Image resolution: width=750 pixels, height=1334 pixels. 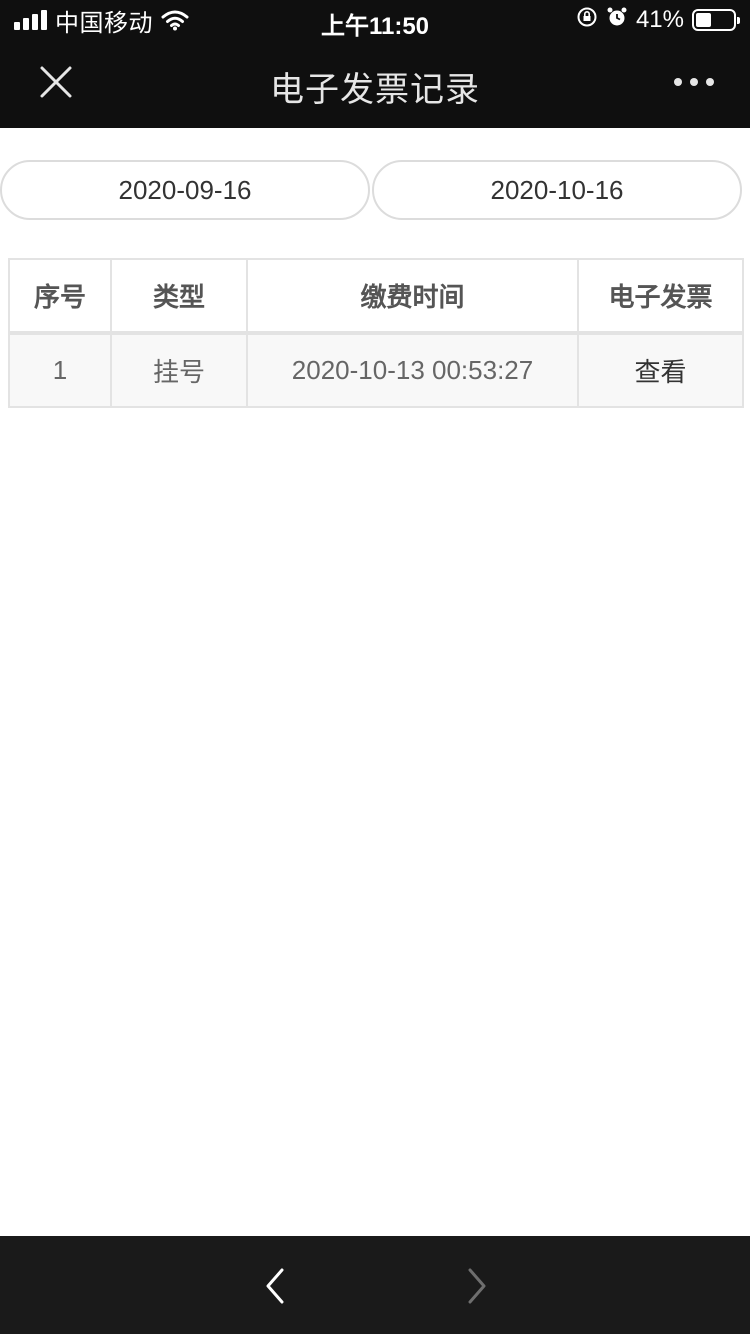 What do you see at coordinates (412, 370) in the screenshot?
I see `row-payment-time: 2020-10-13 00:53:27` at bounding box center [412, 370].